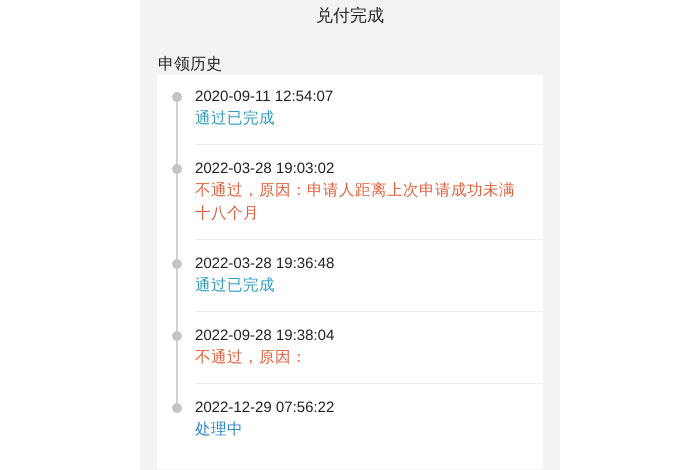 This screenshot has width=700, height=470. Describe the element at coordinates (355, 202) in the screenshot. I see `status-text: 不通过，原因：申请人距离上次申请成功未满十八个月` at that location.